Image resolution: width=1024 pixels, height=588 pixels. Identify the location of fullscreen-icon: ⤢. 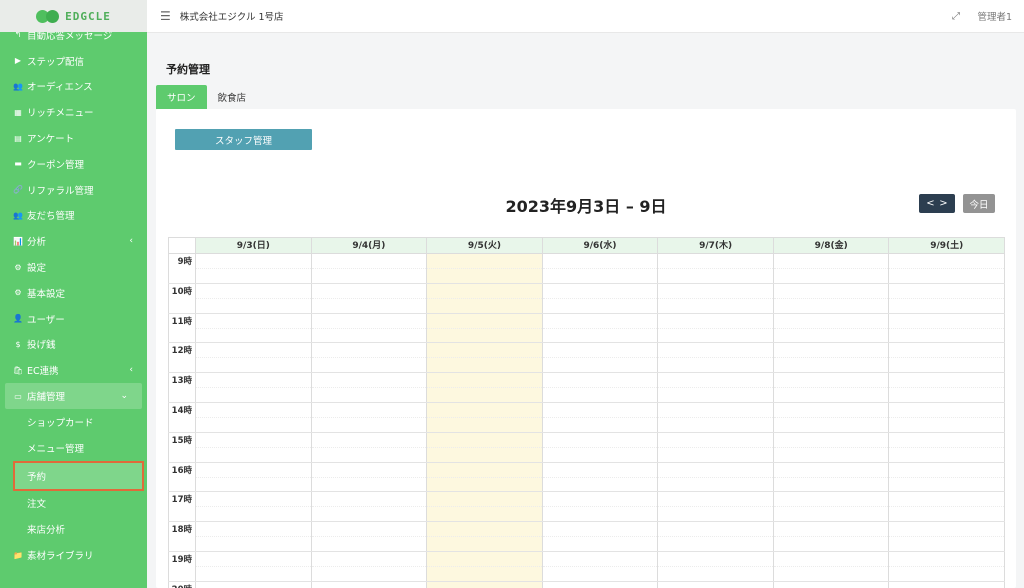
(956, 16).